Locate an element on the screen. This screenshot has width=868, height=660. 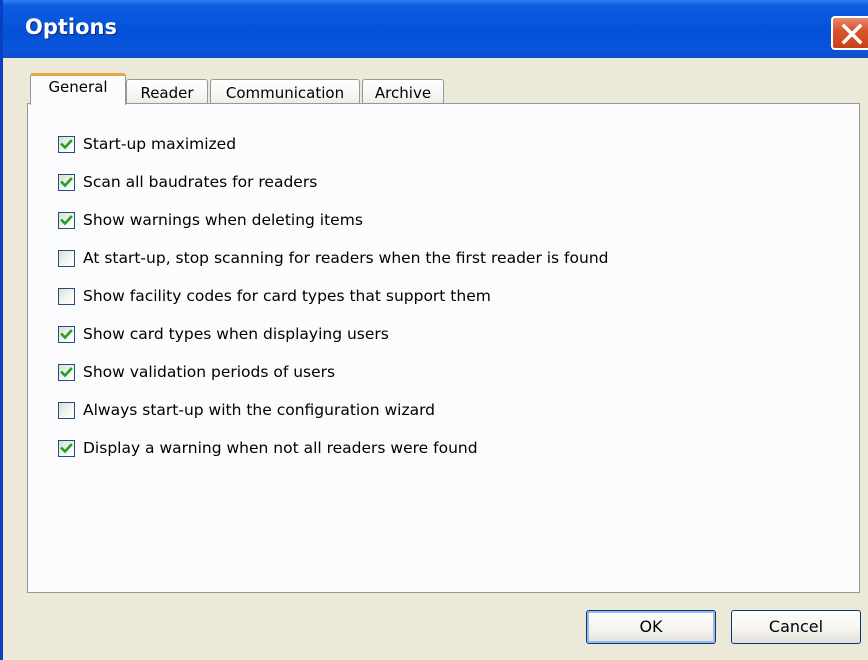
close-x-icon is located at coordinates (852, 34).